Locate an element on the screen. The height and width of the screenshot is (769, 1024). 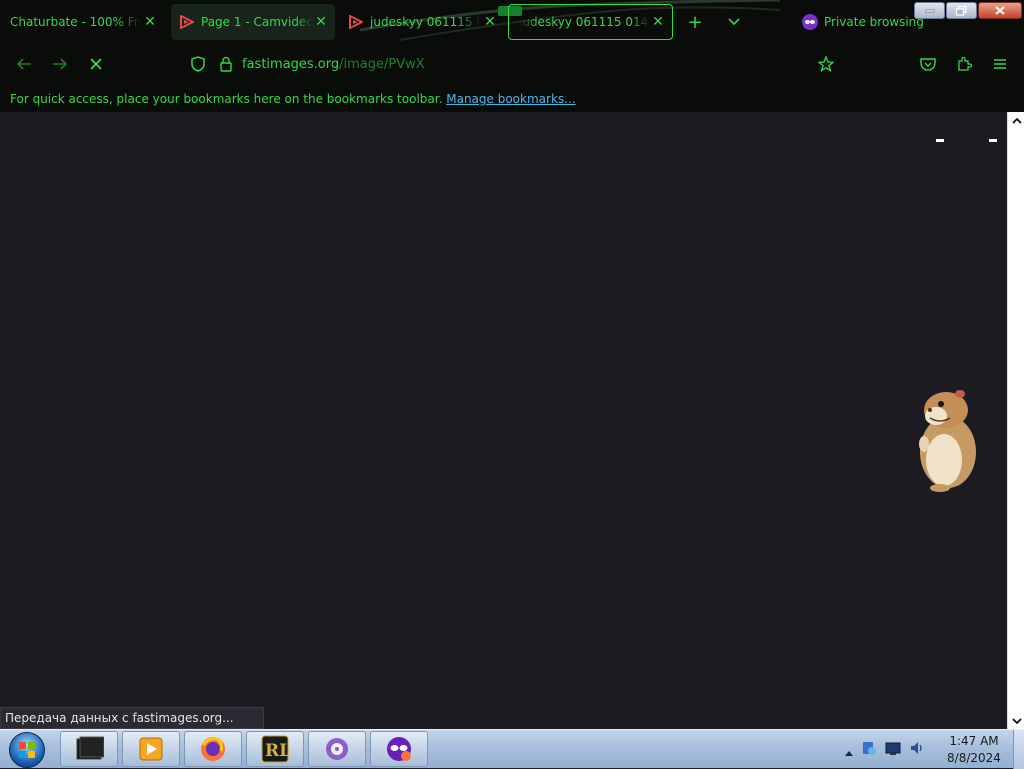
clock-time: 1:47 AM is located at coordinates (974, 741).